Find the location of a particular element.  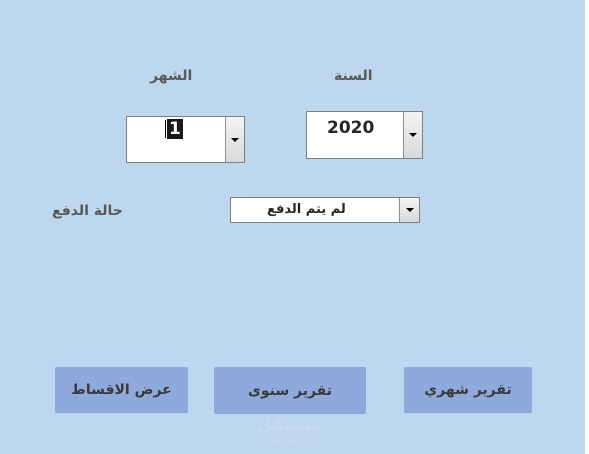

year-value: 2020 is located at coordinates (351, 128).